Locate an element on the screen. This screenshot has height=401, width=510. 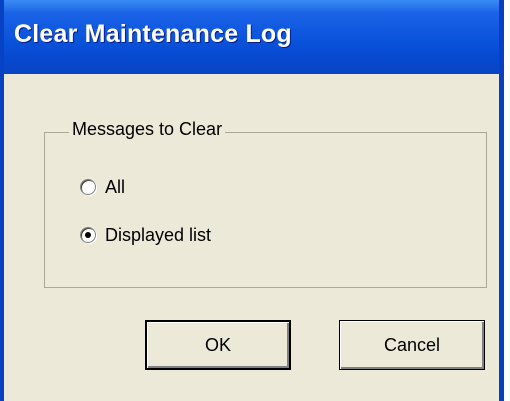
radio-option-displayed-list: Displayed list is located at coordinates (145, 235).